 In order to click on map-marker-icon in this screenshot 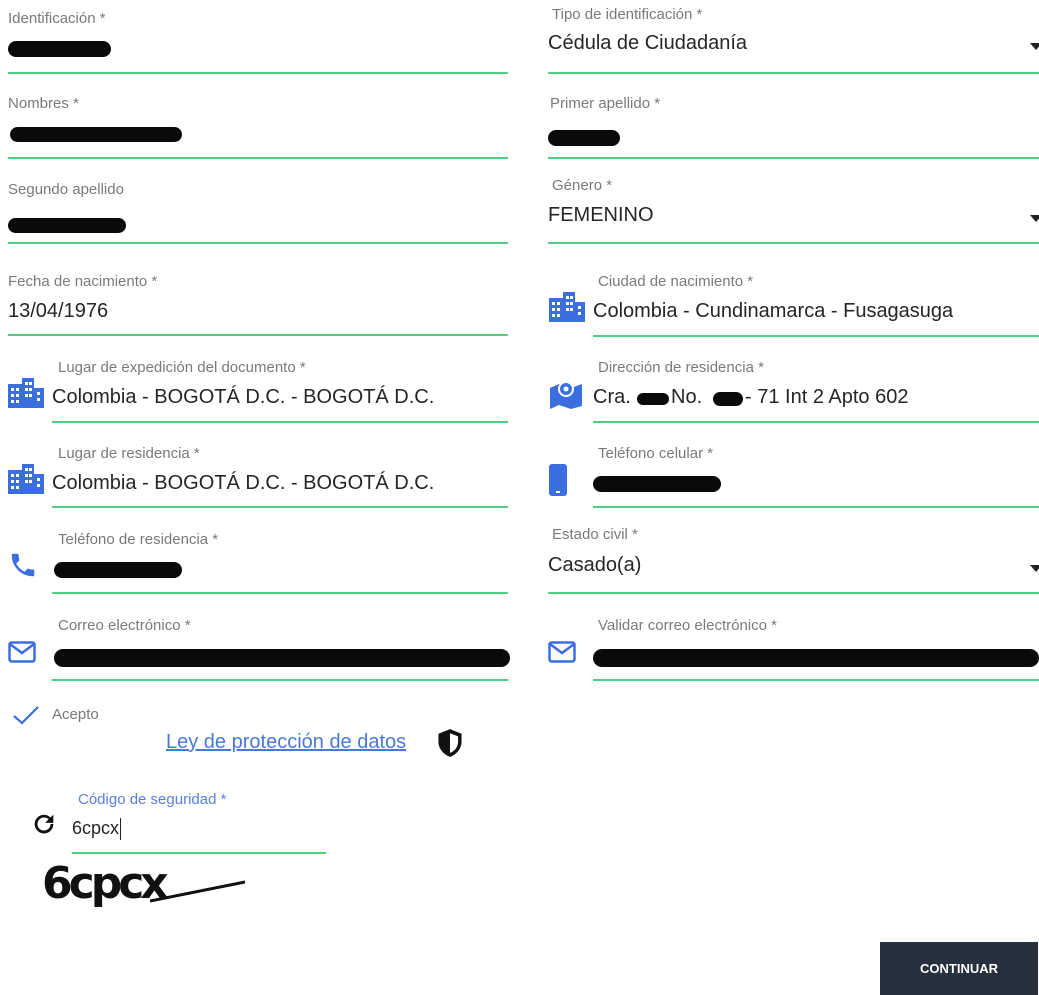, I will do `click(566, 395)`.